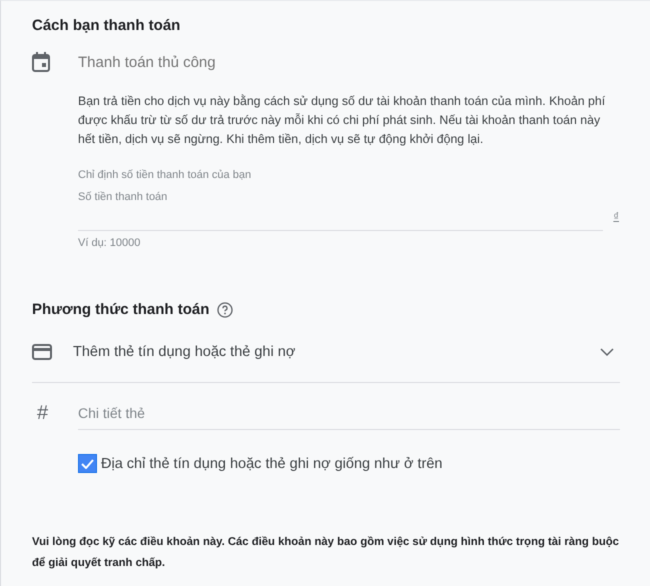 The height and width of the screenshot is (586, 650). What do you see at coordinates (42, 413) in the screenshot?
I see `hash-icon: #` at bounding box center [42, 413].